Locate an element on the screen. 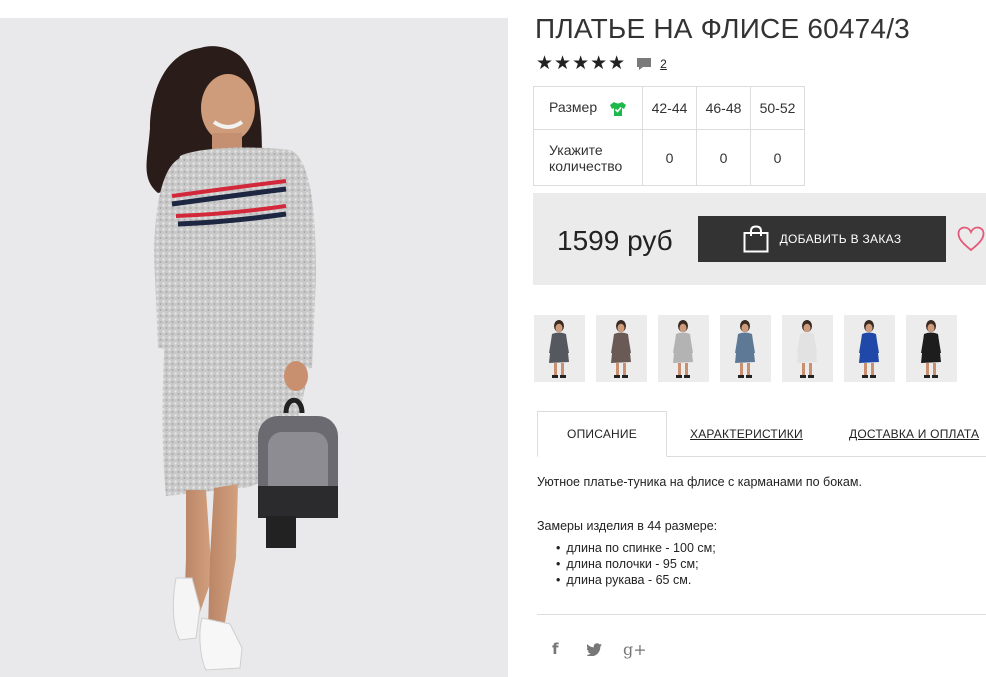 The width and height of the screenshot is (986, 677). shopping-bag-icon is located at coordinates (756, 239).